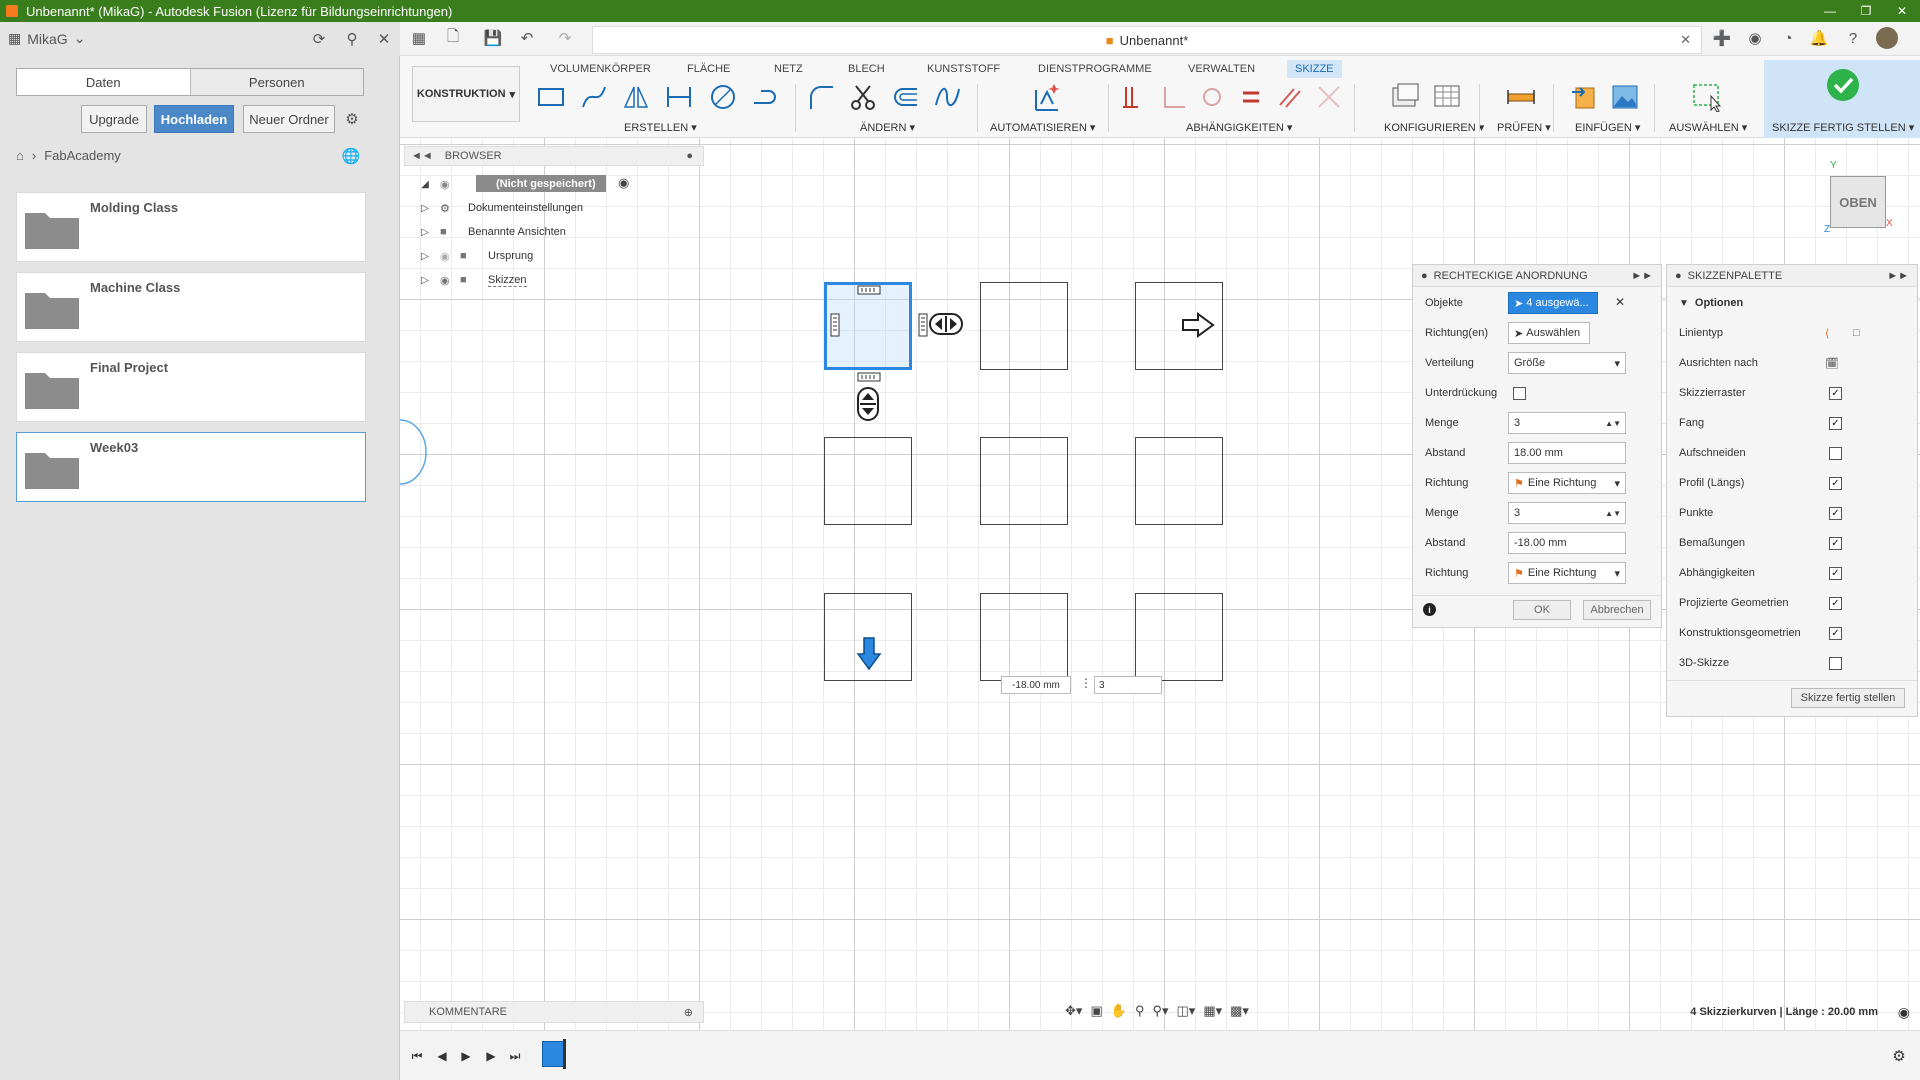 The height and width of the screenshot is (1080, 1920). Describe the element at coordinates (887, 127) in the screenshot. I see `modify-group-label: ÄNDERN ▾` at that location.